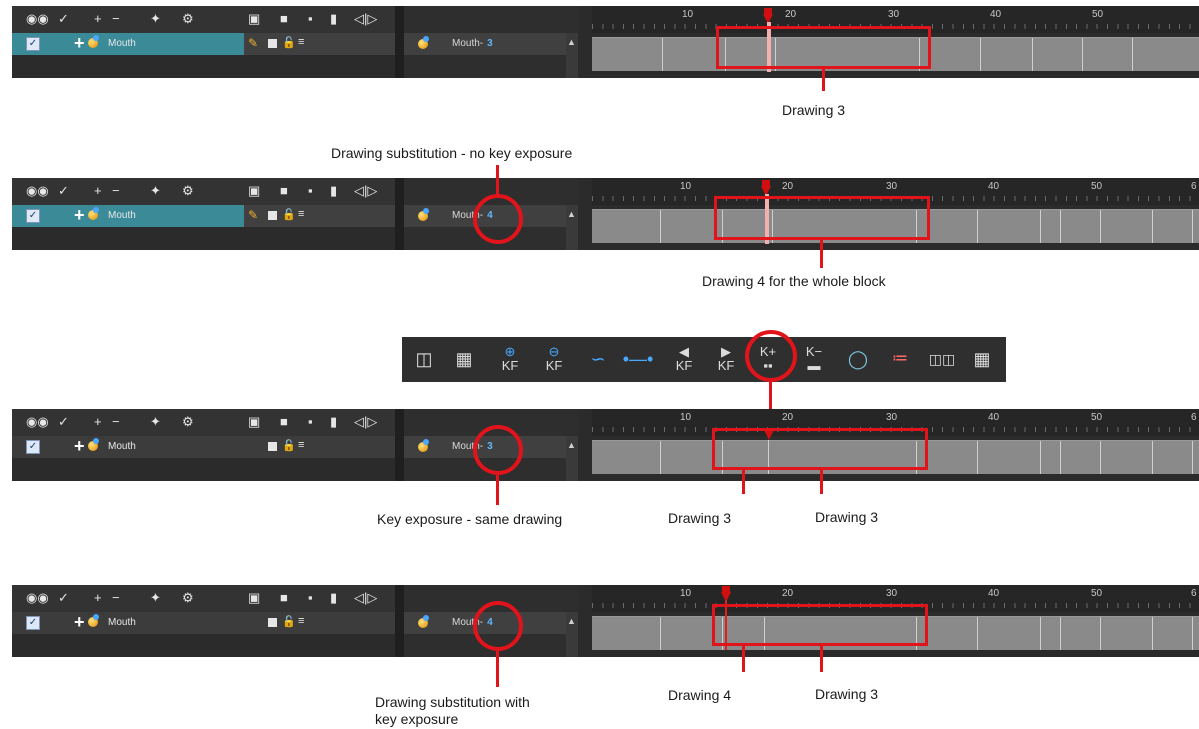 The width and height of the screenshot is (1199, 729). Describe the element at coordinates (554, 360) in the screenshot. I see `remove-keyframe-icon: ⊖ KF` at that location.